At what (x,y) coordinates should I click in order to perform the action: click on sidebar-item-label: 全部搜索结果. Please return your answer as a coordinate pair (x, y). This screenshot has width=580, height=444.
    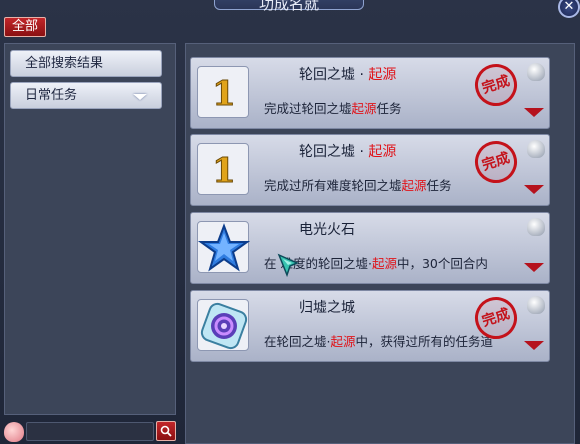
    Looking at the image, I should click on (64, 63).